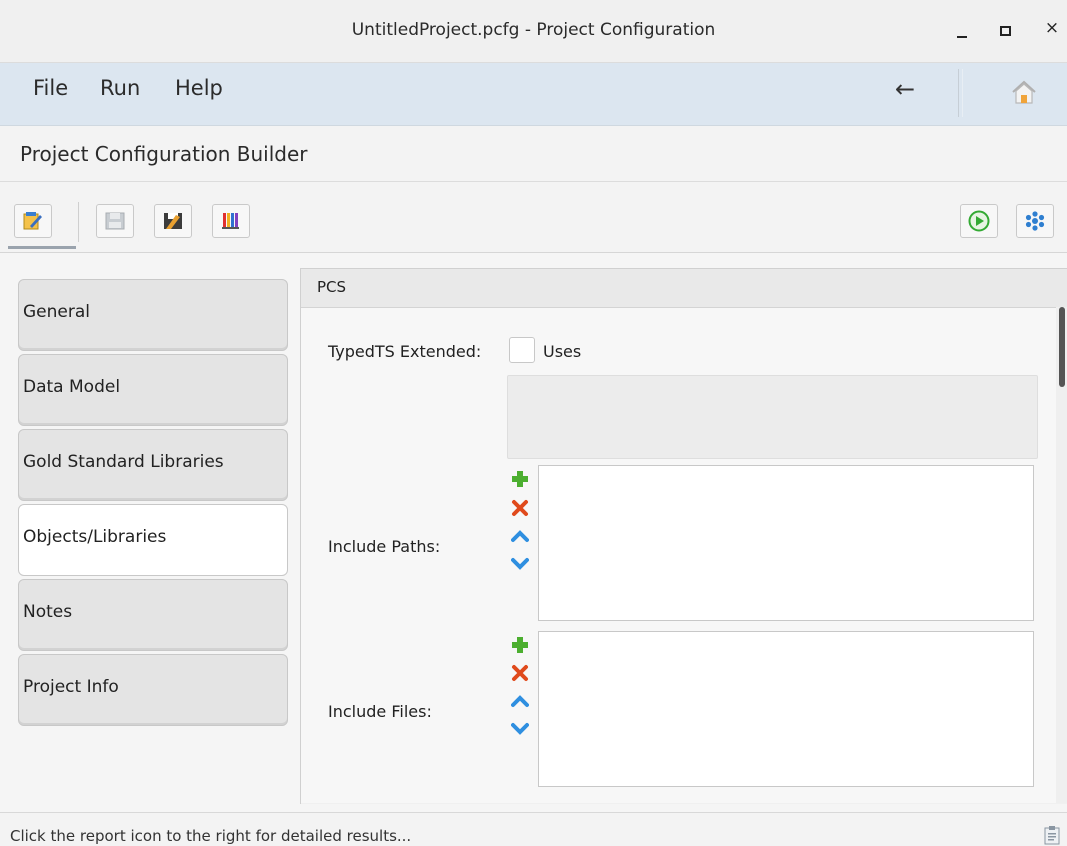  Describe the element at coordinates (958, 93) in the screenshot. I see `menu-separator` at that location.